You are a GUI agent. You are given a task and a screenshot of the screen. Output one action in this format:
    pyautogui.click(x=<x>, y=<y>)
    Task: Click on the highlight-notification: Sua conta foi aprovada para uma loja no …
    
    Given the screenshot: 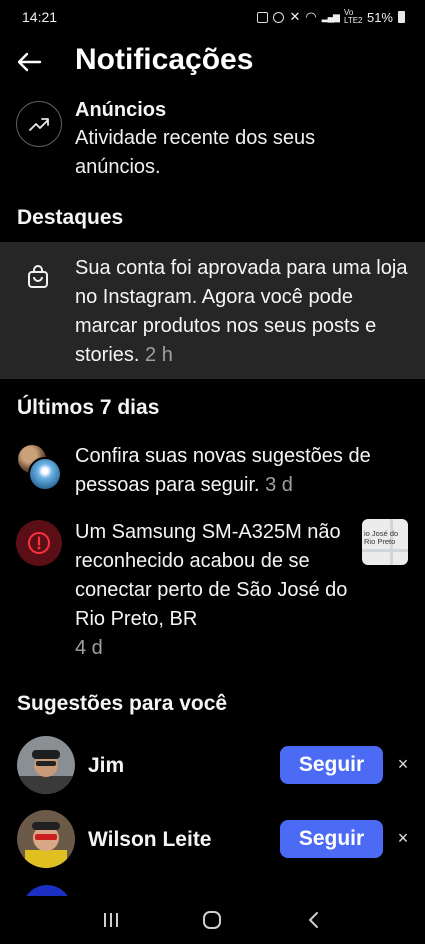 What is the action you would take?
    pyautogui.click(x=212, y=310)
    